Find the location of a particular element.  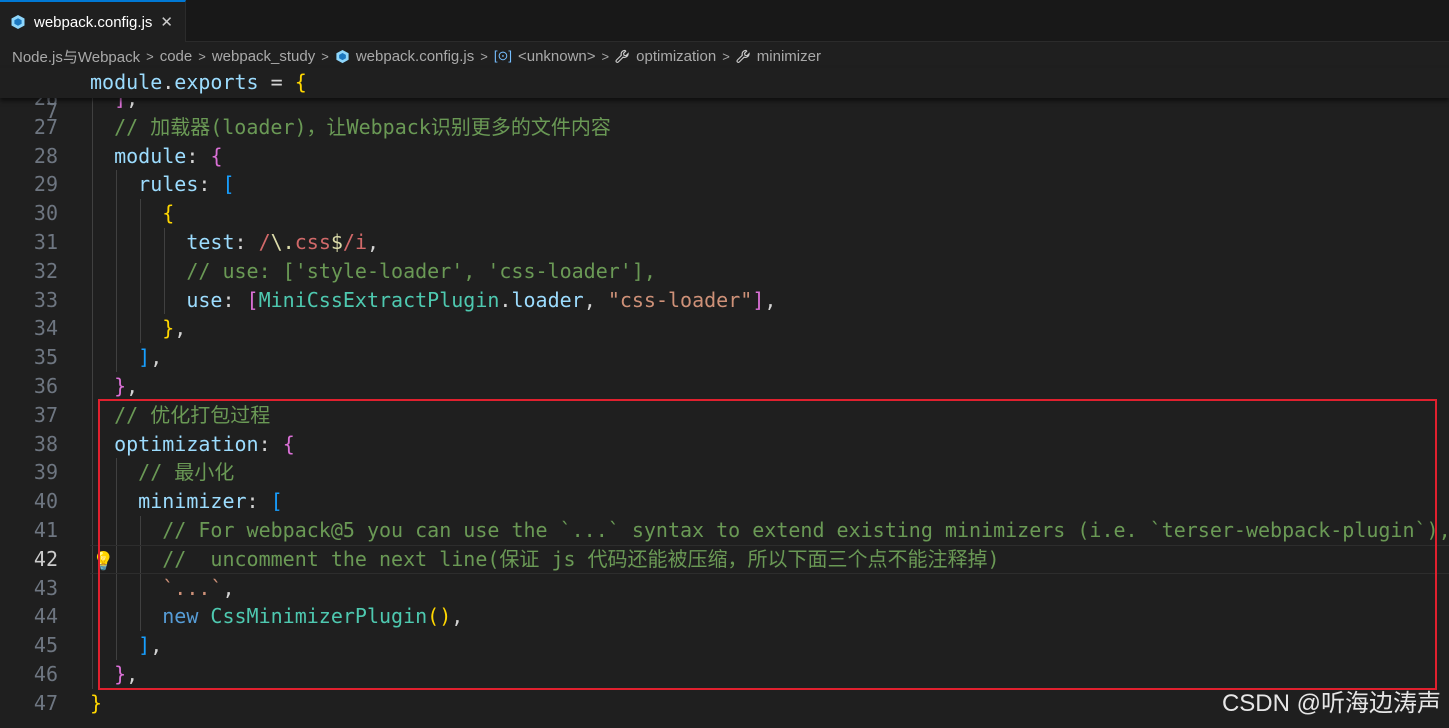

line-number: 7 is located at coordinates (51, 110).